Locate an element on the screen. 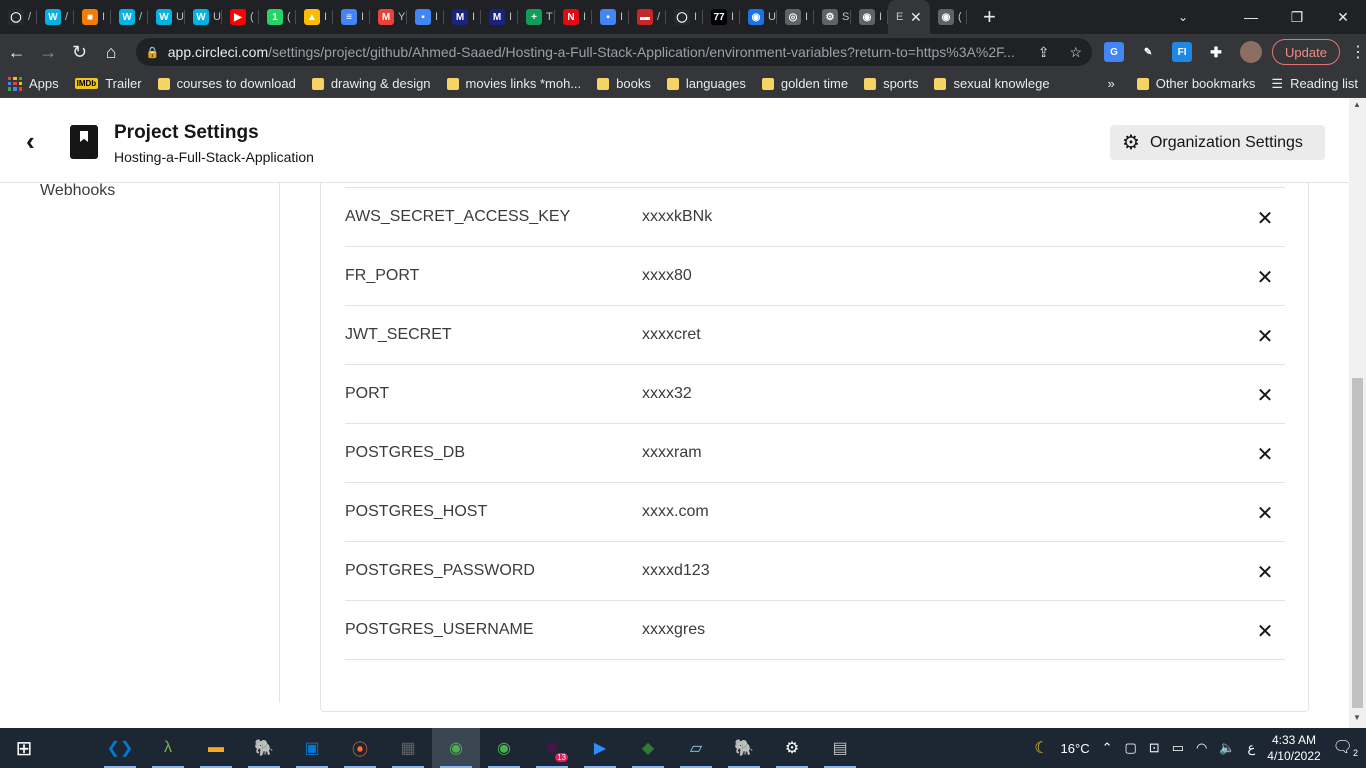 Image resolution: width=1366 pixels, height=768 pixels. menu-kebab-icon: ⋮ is located at coordinates (1358, 52).